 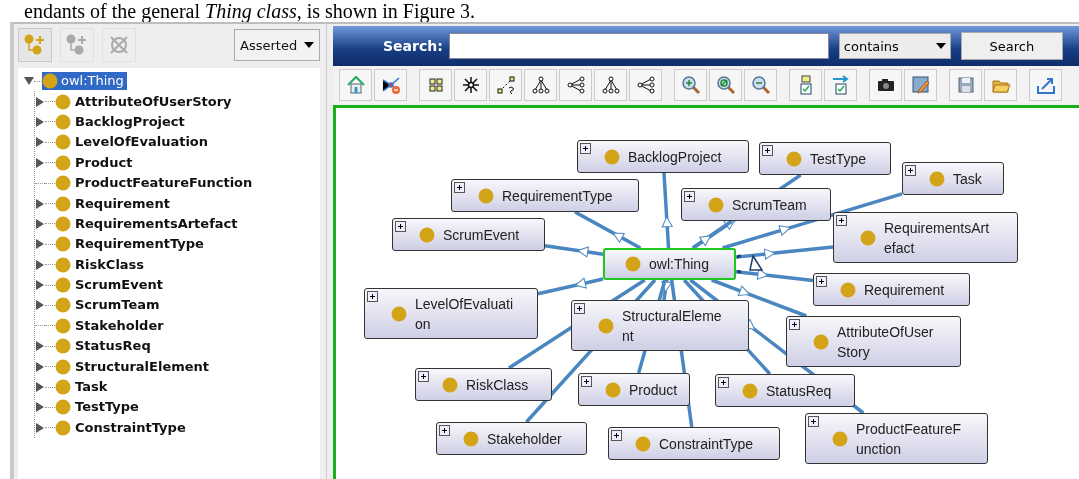 What do you see at coordinates (250, 11) in the screenshot?
I see `caption-text: endants of the general Thing class, is shown in Figure 3.` at bounding box center [250, 11].